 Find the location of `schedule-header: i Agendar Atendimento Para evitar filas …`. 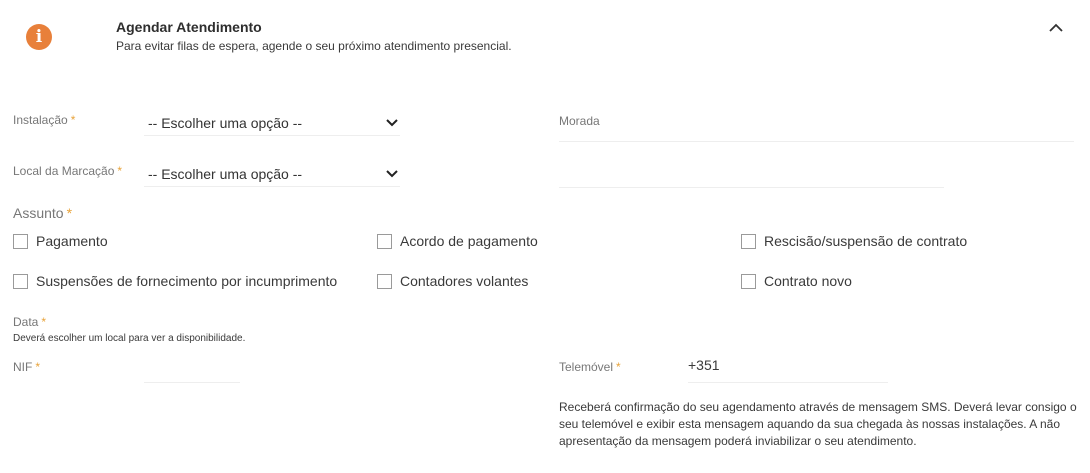

schedule-header: i Agendar Atendimento Para evitar filas … is located at coordinates (545, 35).